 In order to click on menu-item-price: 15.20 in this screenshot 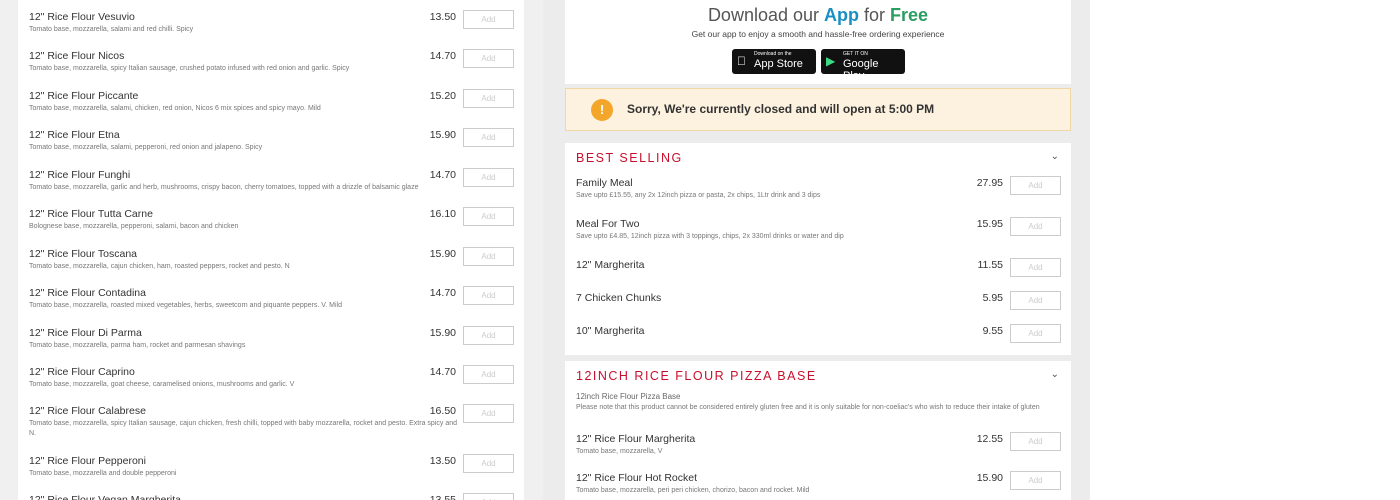, I will do `click(442, 96)`.